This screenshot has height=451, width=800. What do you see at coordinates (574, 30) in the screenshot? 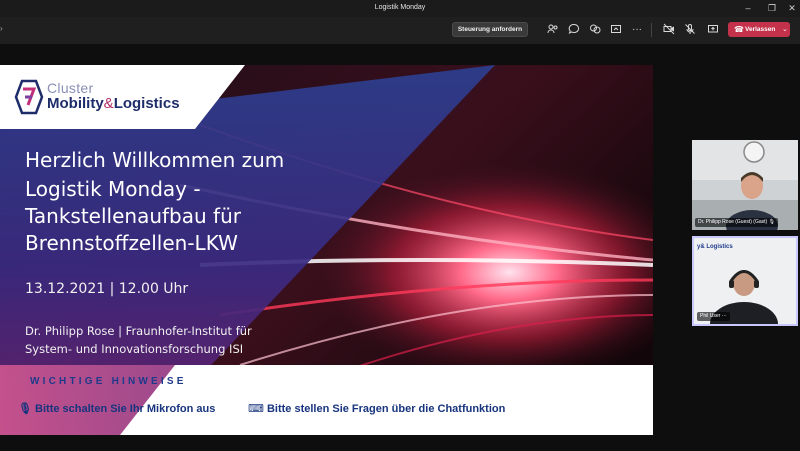
I see `chat-icon` at bounding box center [574, 30].